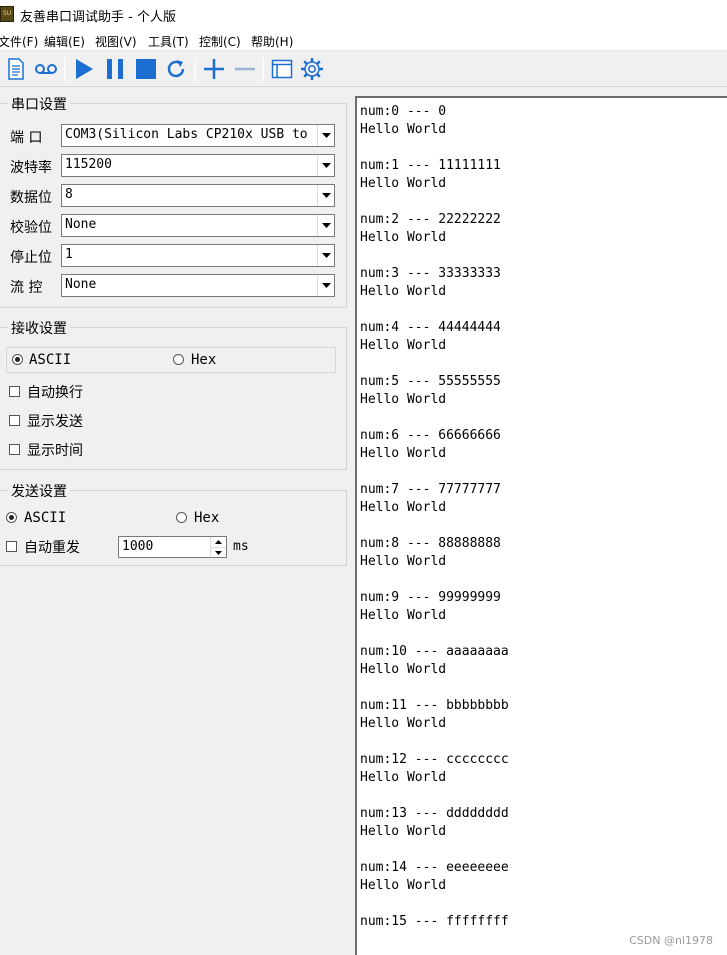 The image size is (727, 955). Describe the element at coordinates (16, 69) in the screenshot. I see `new-document-icon` at that location.